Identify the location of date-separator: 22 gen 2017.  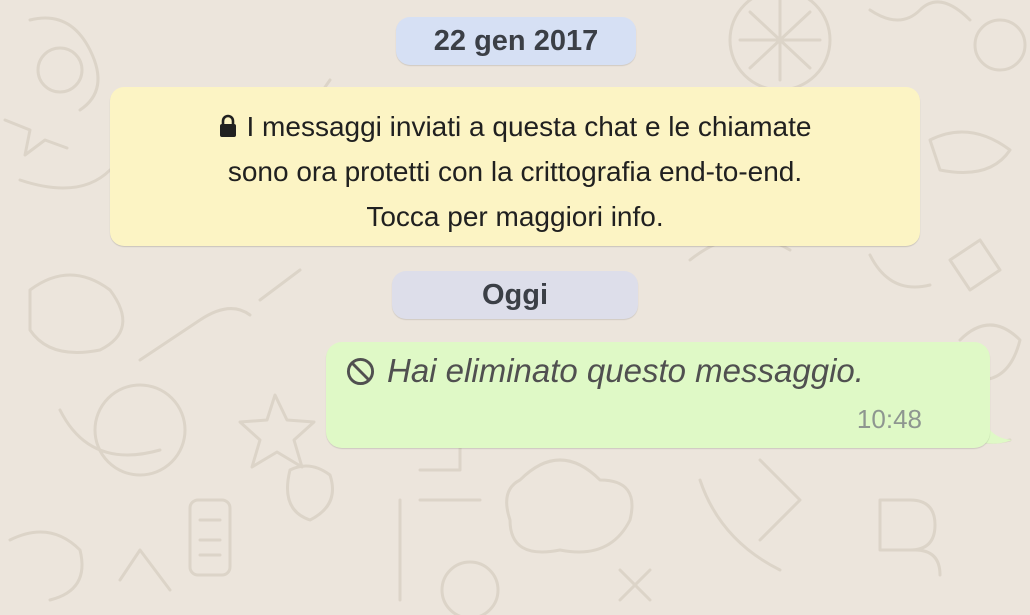
(516, 41).